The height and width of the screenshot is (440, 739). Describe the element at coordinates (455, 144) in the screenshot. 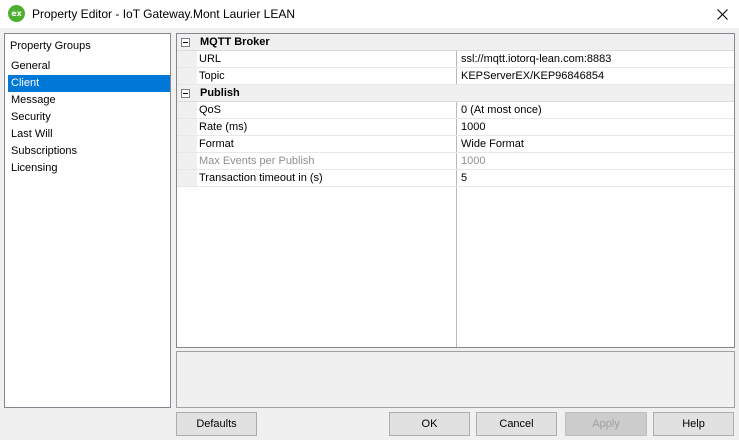

I see `property-row-format: Format Wide Format` at that location.